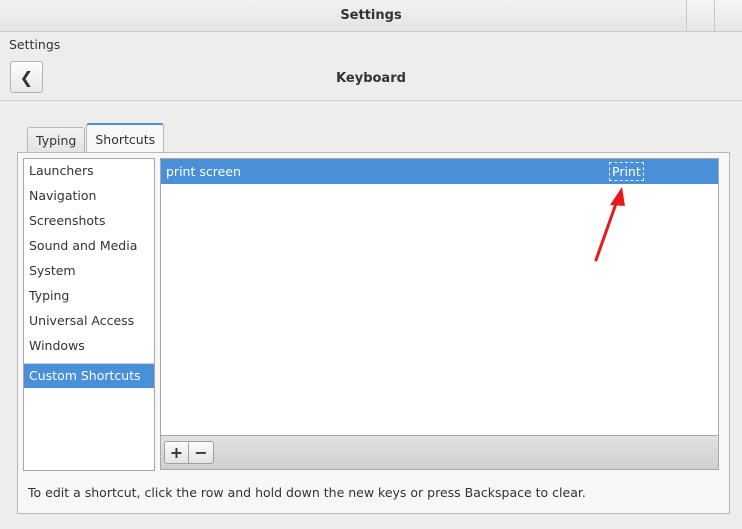 The height and width of the screenshot is (529, 742). Describe the element at coordinates (371, 78) in the screenshot. I see `panel-title: Keyboard` at that location.